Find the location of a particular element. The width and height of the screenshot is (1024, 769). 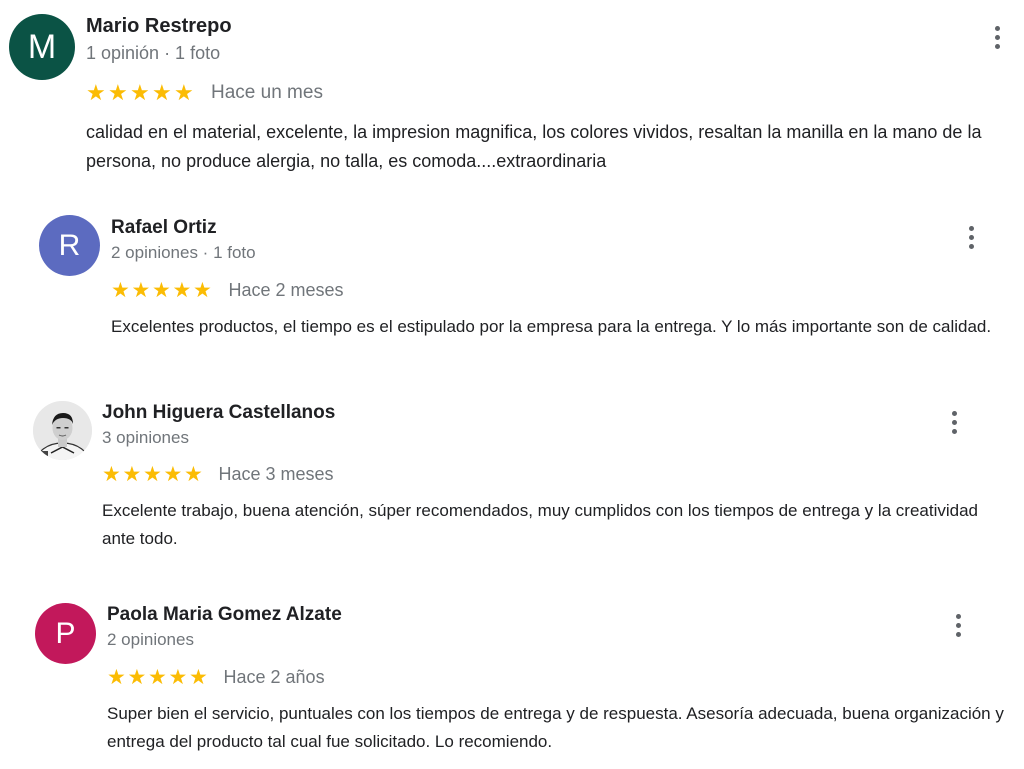

profile-photo-icon is located at coordinates (62, 430).